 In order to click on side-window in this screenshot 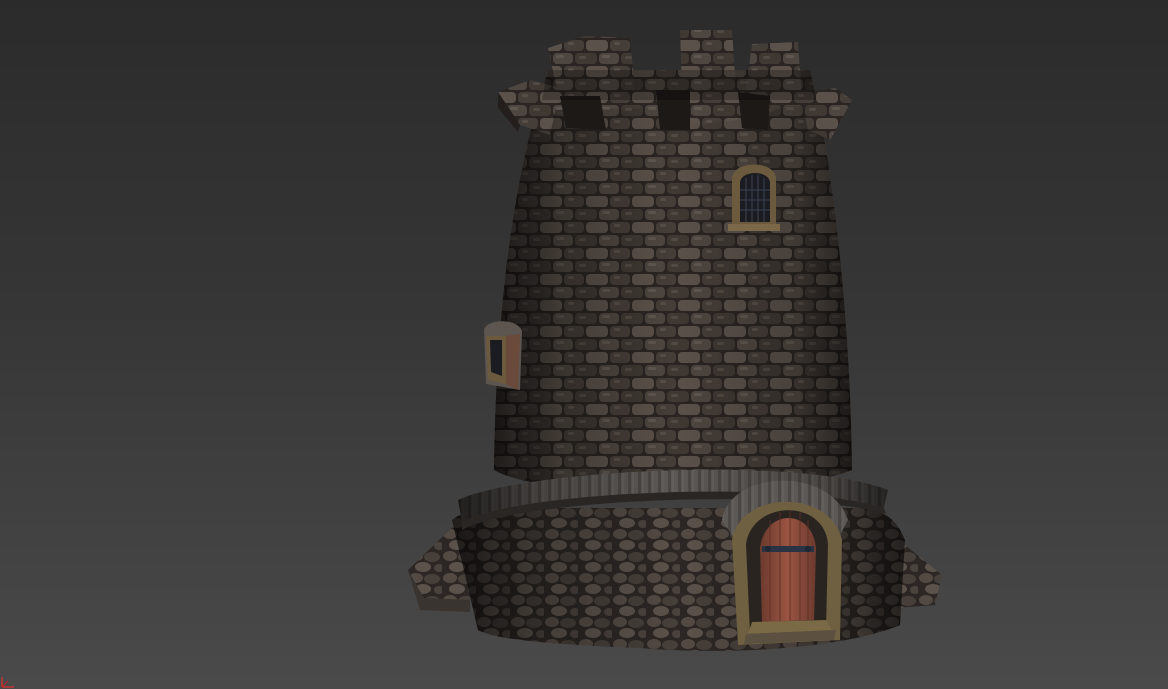, I will do `click(503, 355)`.